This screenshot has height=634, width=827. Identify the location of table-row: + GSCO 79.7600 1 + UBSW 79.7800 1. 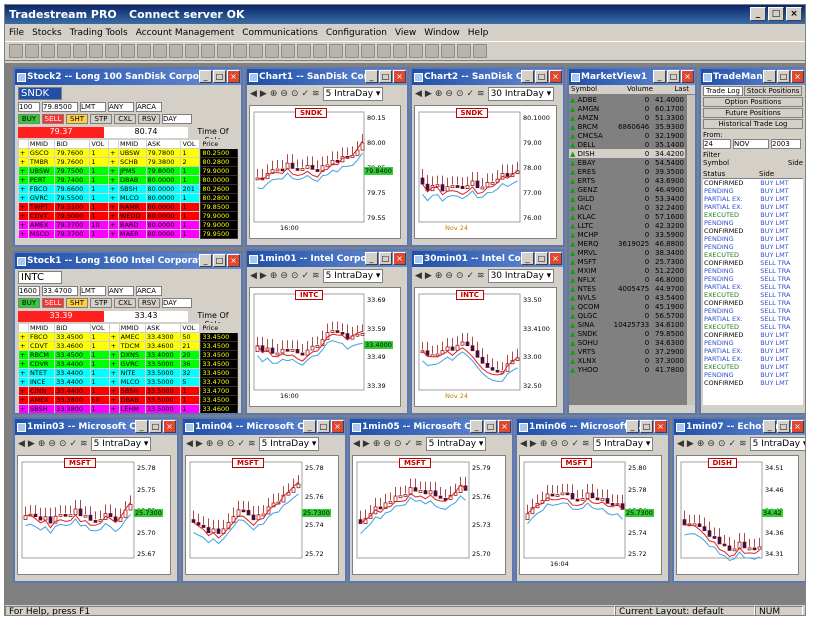
(109, 153).